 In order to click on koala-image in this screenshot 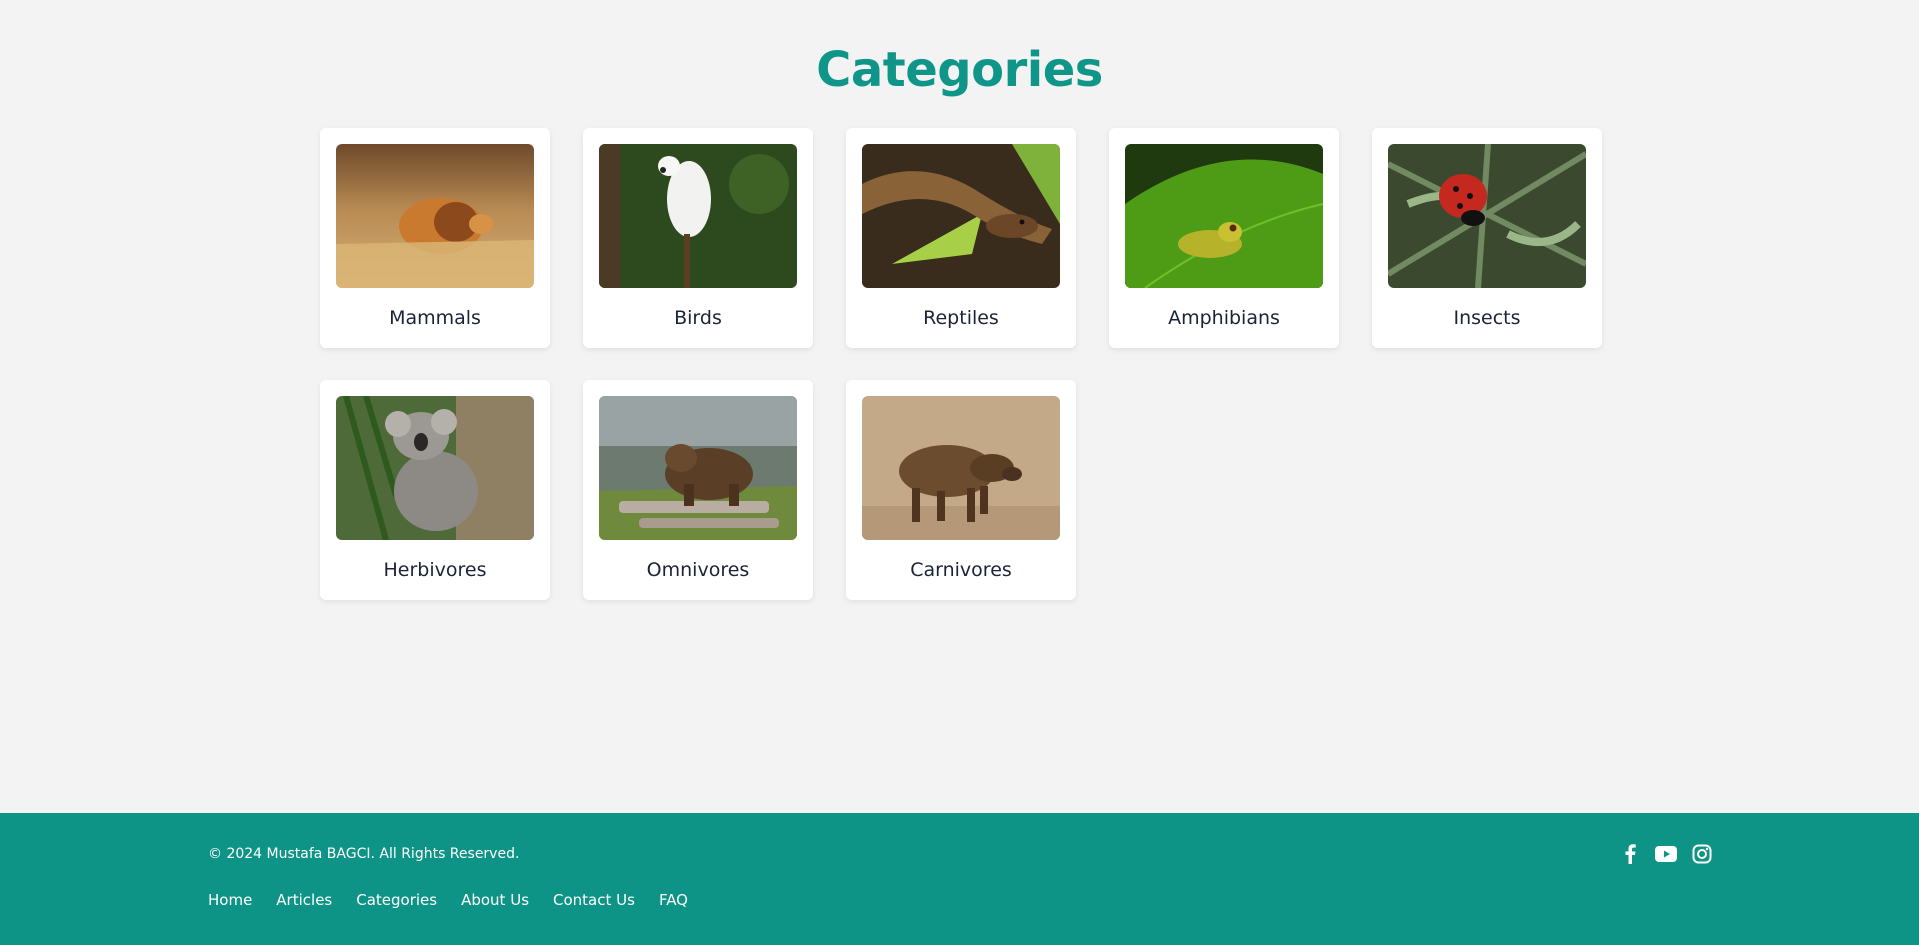, I will do `click(435, 468)`.